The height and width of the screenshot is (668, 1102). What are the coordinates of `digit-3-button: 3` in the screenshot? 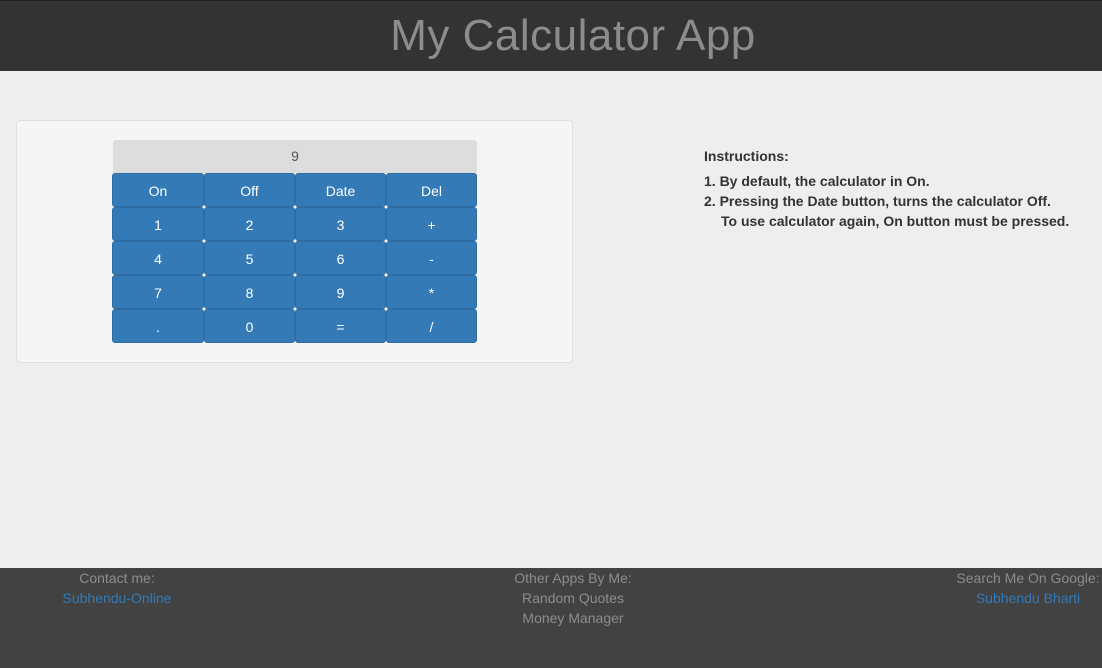 It's located at (340, 224).